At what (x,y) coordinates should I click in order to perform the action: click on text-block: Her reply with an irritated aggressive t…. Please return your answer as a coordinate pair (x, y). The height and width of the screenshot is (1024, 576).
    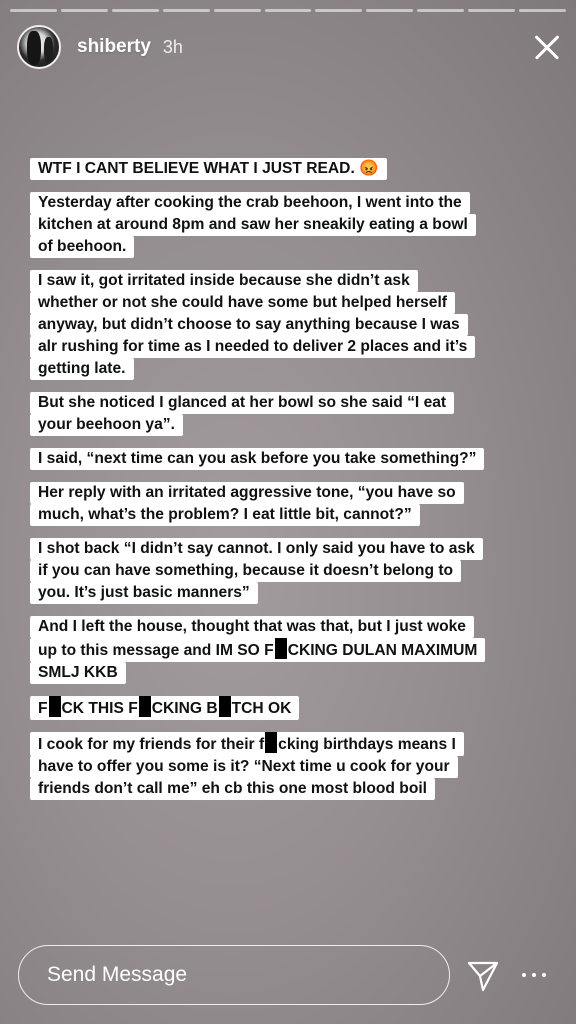
    Looking at the image, I should click on (293, 504).